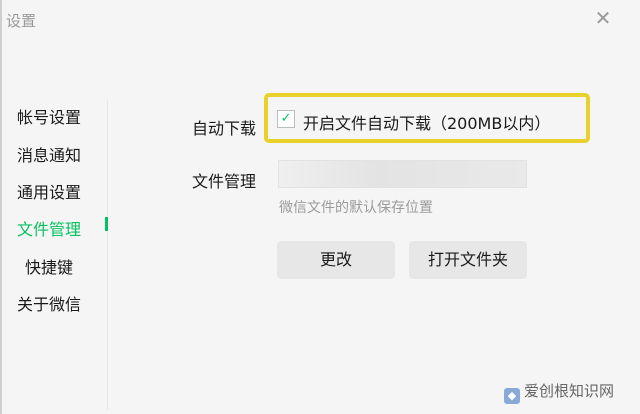 This screenshot has height=414, width=640. What do you see at coordinates (402, 174) in the screenshot?
I see `file-path-field` at bounding box center [402, 174].